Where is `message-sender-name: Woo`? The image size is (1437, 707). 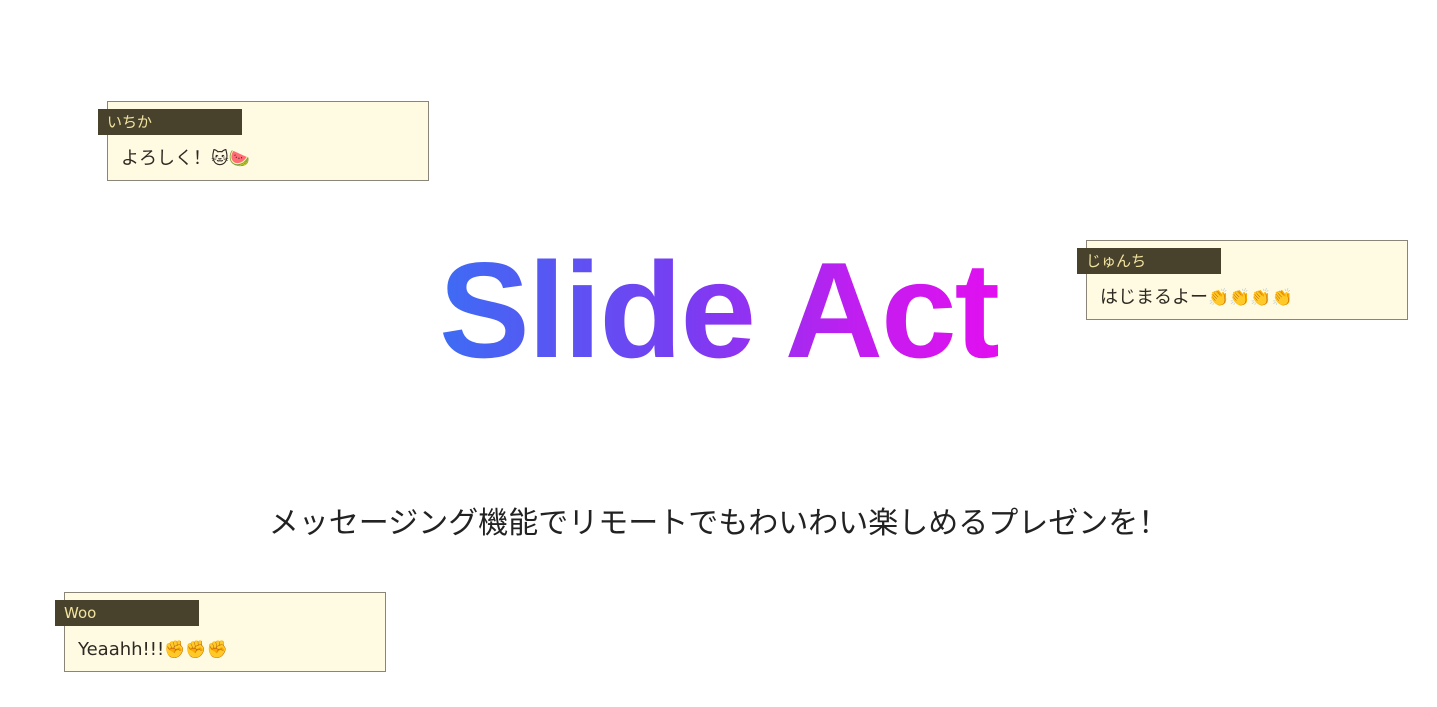 message-sender-name: Woo is located at coordinates (127, 613).